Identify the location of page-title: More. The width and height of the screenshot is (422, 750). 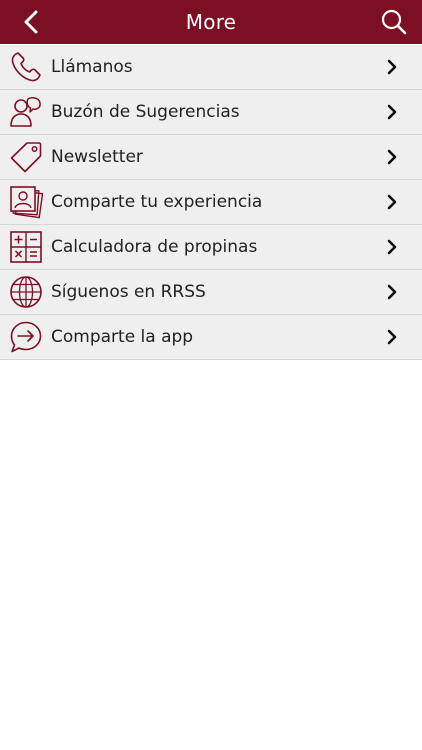
(211, 22).